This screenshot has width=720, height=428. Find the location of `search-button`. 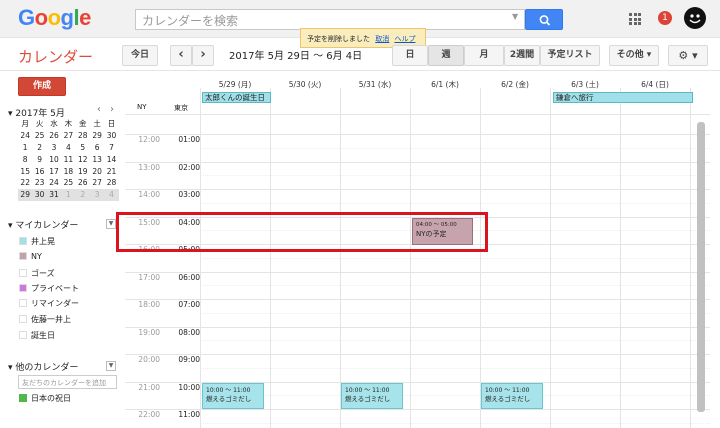

search-button is located at coordinates (544, 19).